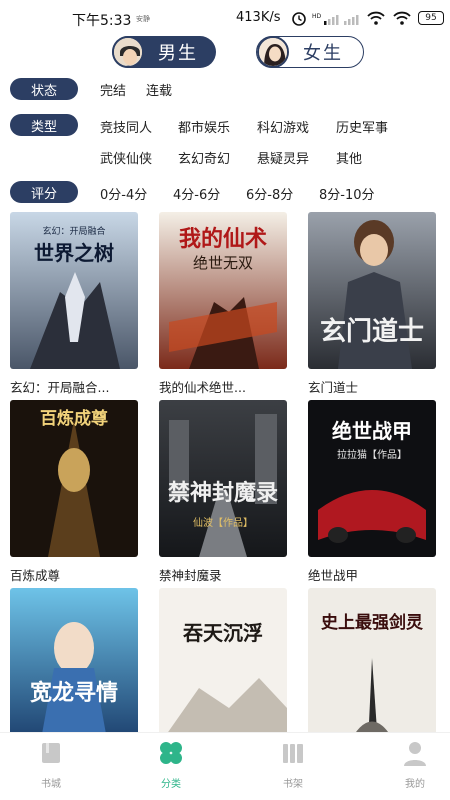 This screenshot has height=800, width=450. Describe the element at coordinates (372, 478) in the screenshot. I see `book-cover: 绝世战甲 拉拉猫【作品】` at that location.